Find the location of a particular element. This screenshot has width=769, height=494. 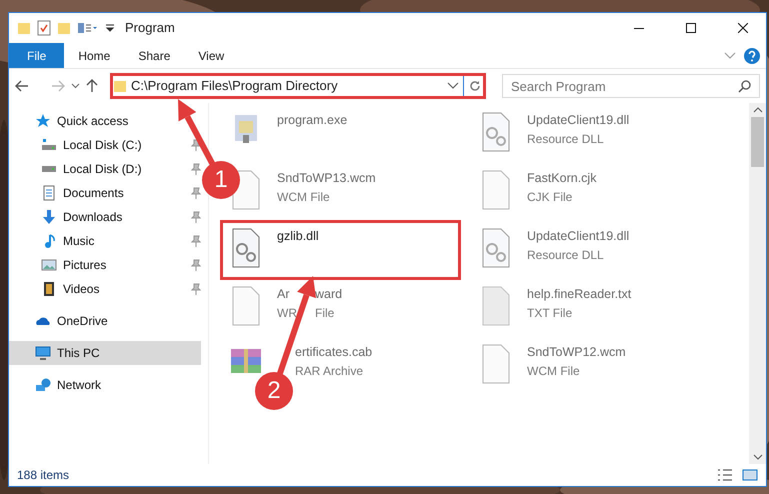

file-name: program.exe is located at coordinates (312, 120).